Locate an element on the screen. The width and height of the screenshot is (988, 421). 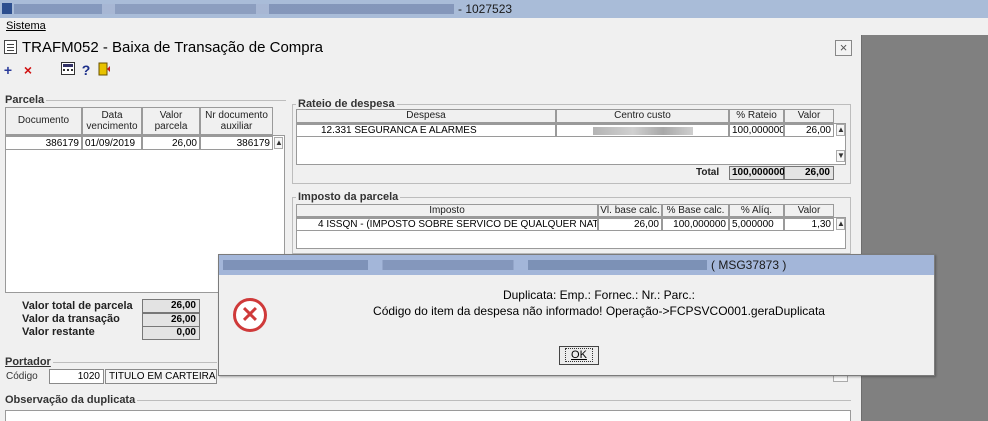
menu-sistema: Sistema is located at coordinates (26, 26).